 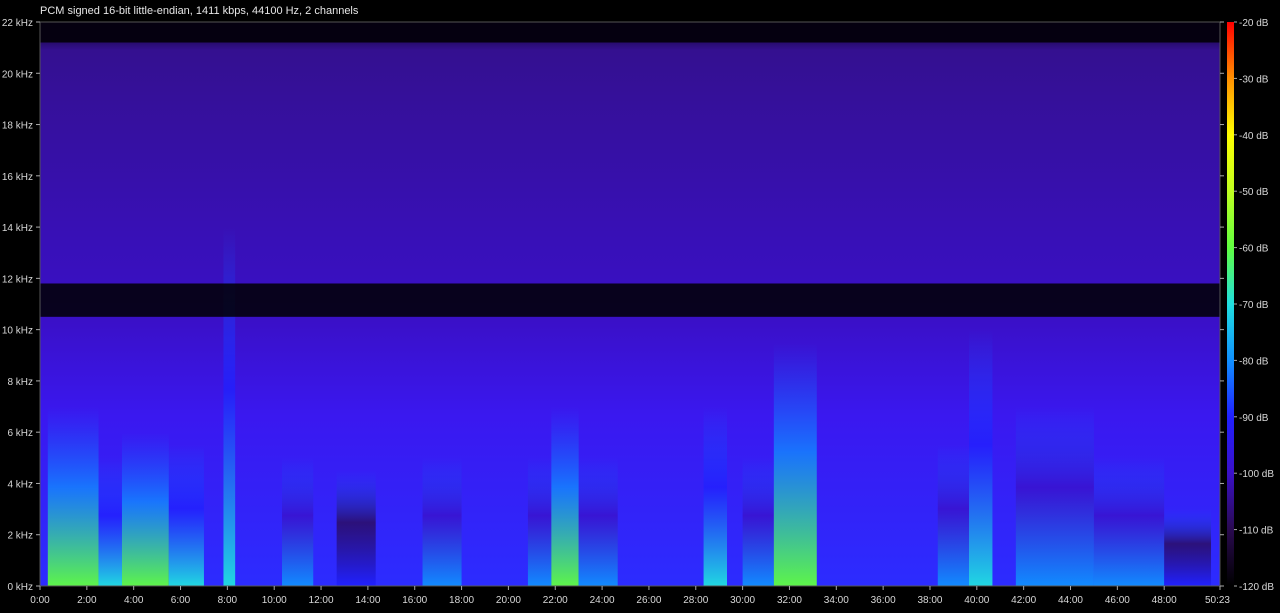 I want to click on colorbar, so click(x=1230, y=304).